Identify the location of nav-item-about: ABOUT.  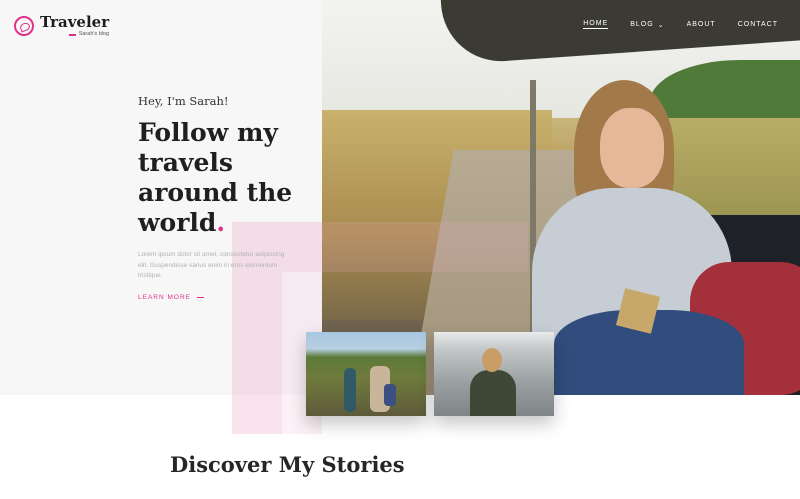
(701, 24).